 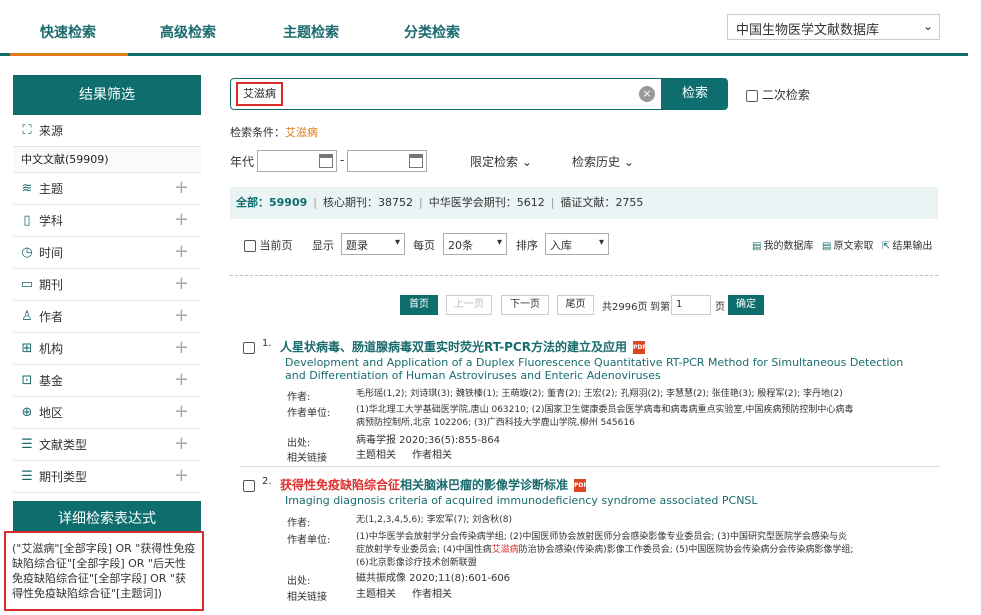 I want to click on database-select-value: 中国生物医学文献数据库, so click(x=808, y=30).